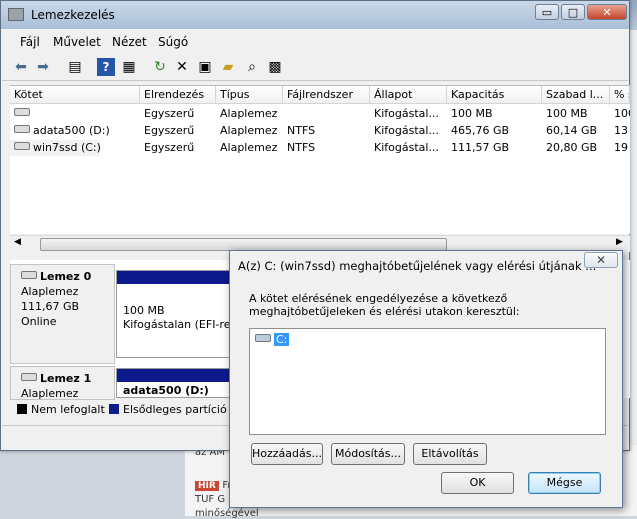 Image resolution: width=637 pixels, height=519 pixels. What do you see at coordinates (621, 147) in the screenshot?
I see `table-cell: 19` at bounding box center [621, 147].